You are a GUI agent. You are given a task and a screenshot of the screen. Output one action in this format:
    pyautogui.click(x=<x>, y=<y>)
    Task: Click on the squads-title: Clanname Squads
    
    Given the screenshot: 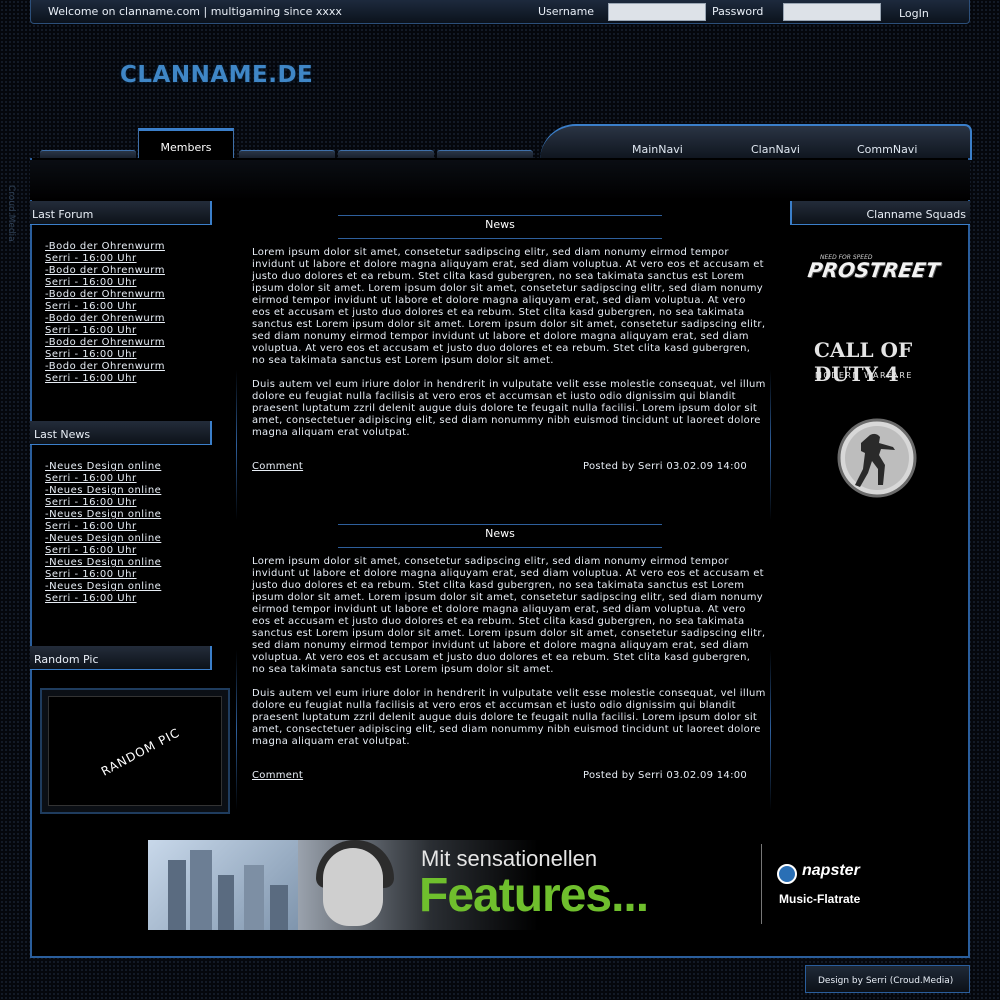 What is the action you would take?
    pyautogui.click(x=916, y=214)
    